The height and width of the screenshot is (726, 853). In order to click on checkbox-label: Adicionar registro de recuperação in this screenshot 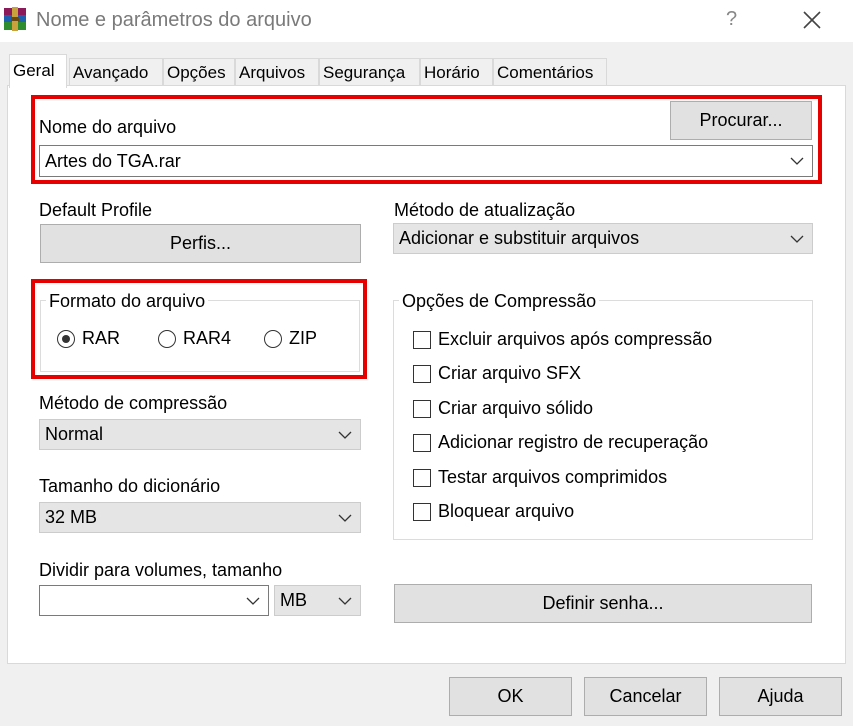, I will do `click(573, 442)`.